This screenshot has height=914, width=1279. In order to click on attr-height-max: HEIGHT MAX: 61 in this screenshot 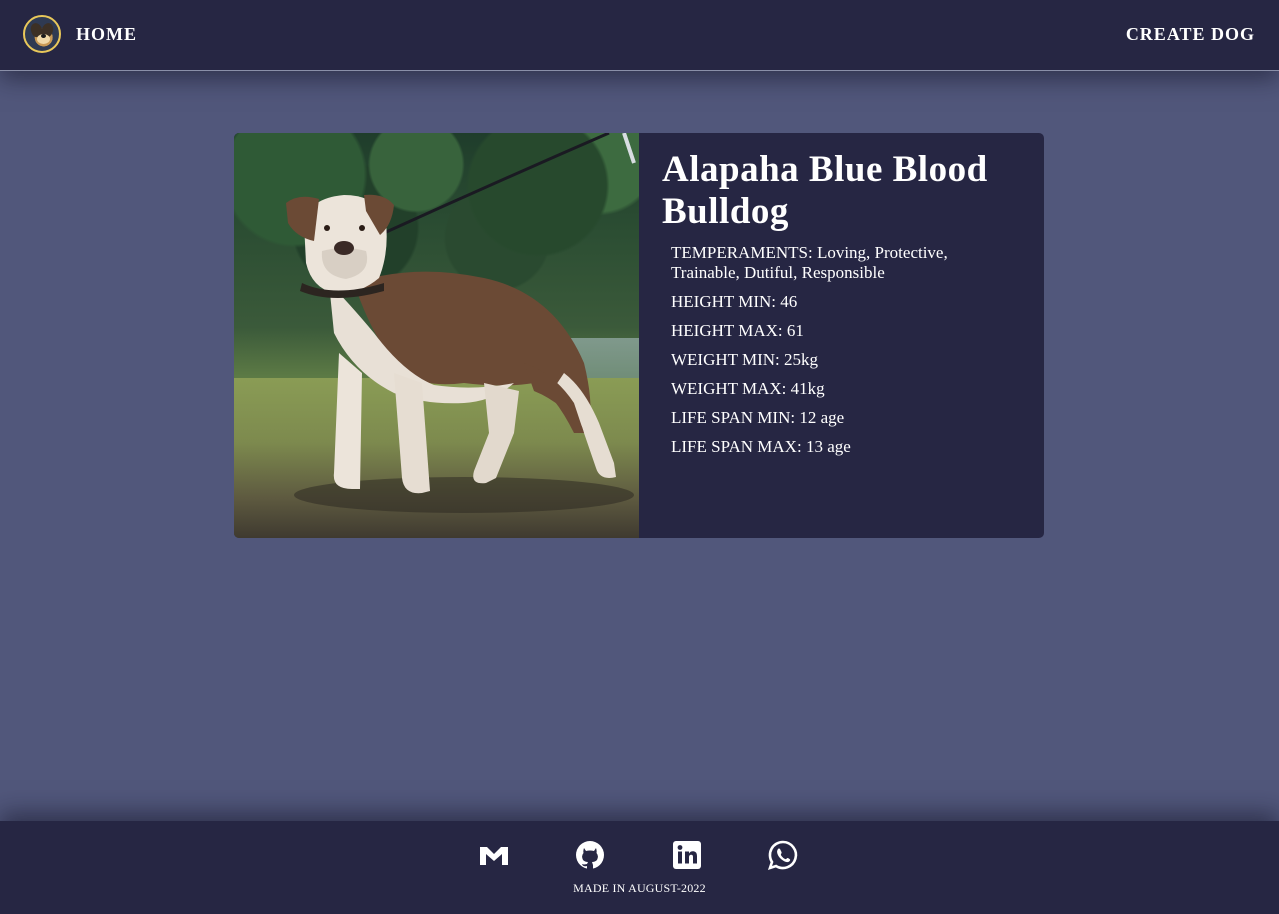, I will do `click(737, 330)`.